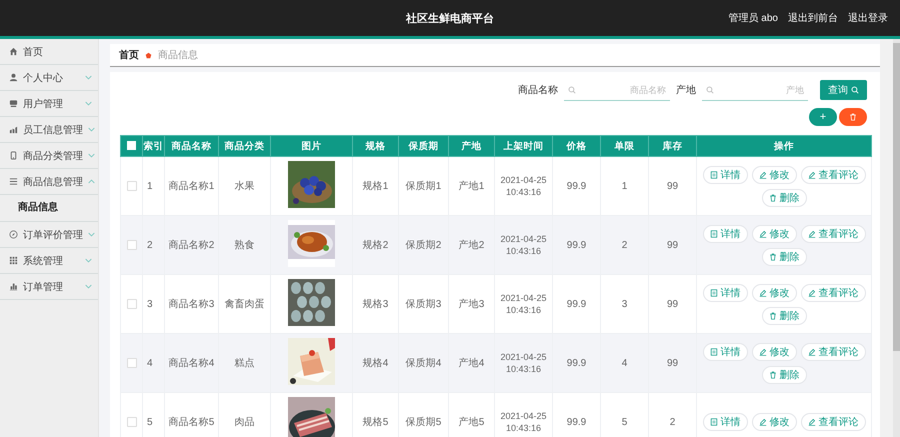  I want to click on table-cell: 商品名称2, so click(191, 245).